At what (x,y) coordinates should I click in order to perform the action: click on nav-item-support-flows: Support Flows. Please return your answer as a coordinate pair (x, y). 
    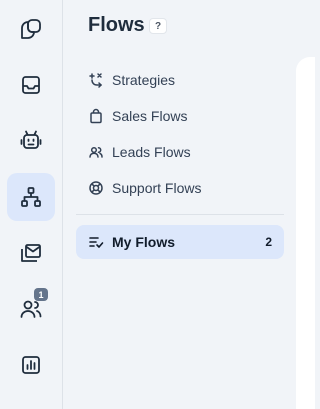
    Looking at the image, I should click on (180, 188).